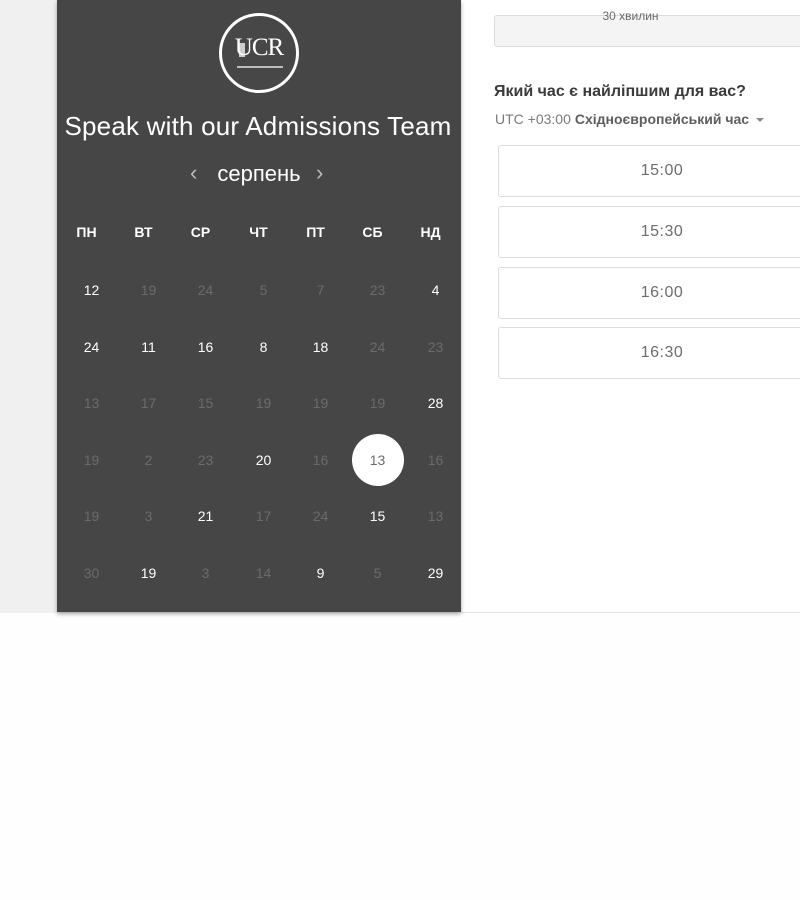 Image resolution: width=800 pixels, height=900 pixels. I want to click on calendar-day: 20, so click(263, 460).